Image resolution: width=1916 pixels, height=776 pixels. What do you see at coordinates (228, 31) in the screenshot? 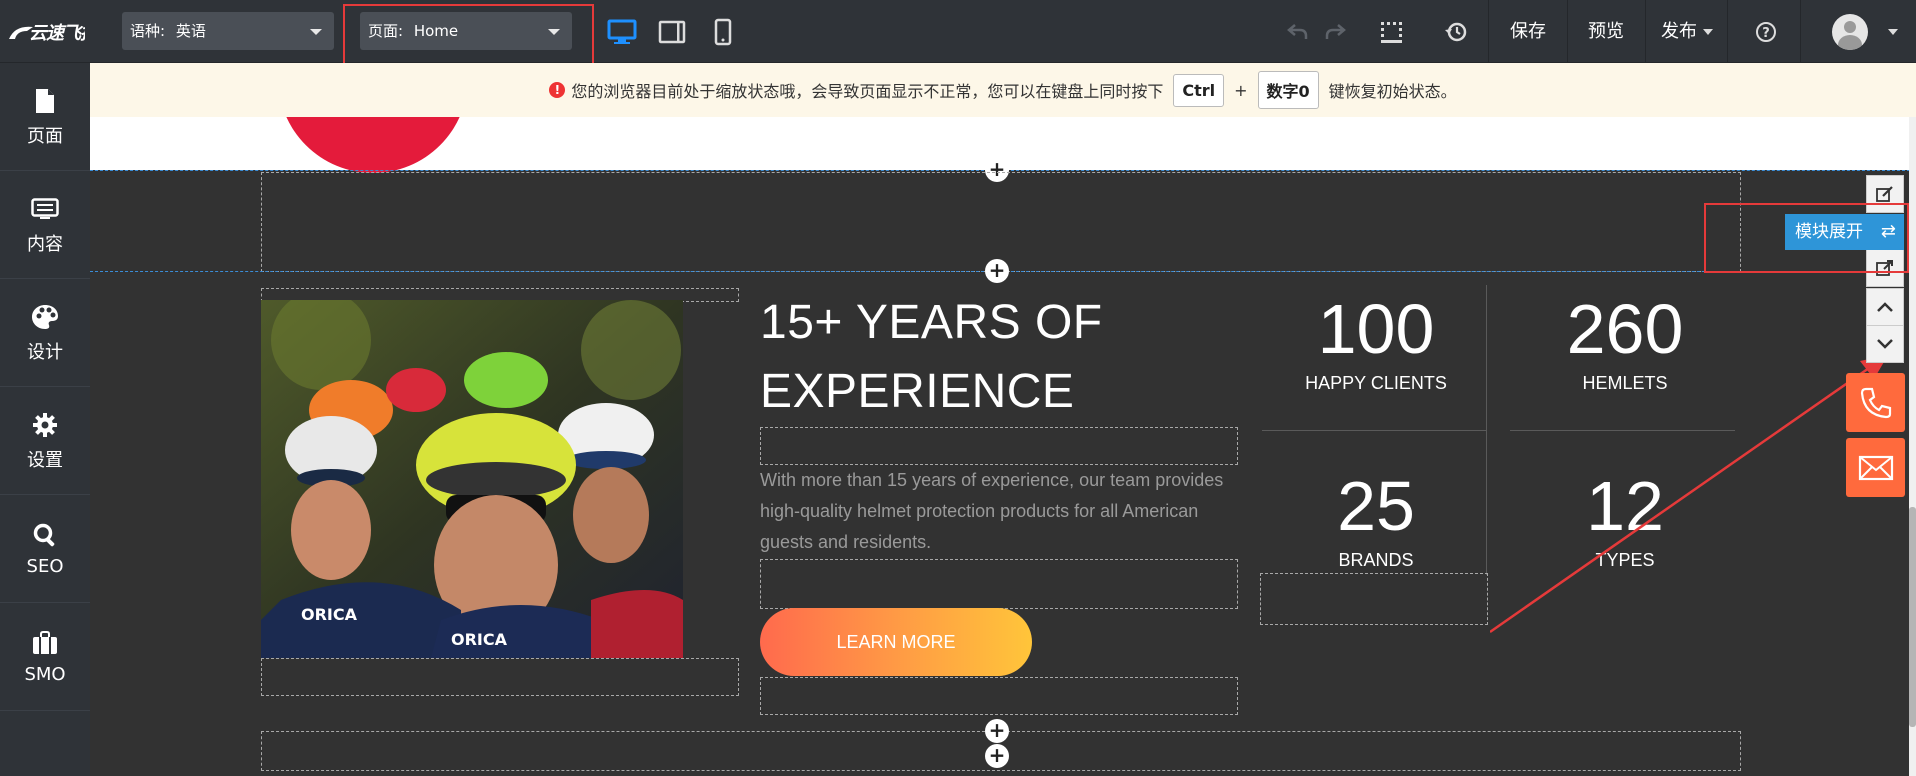
I see `language-select: 语种: 英语` at bounding box center [228, 31].